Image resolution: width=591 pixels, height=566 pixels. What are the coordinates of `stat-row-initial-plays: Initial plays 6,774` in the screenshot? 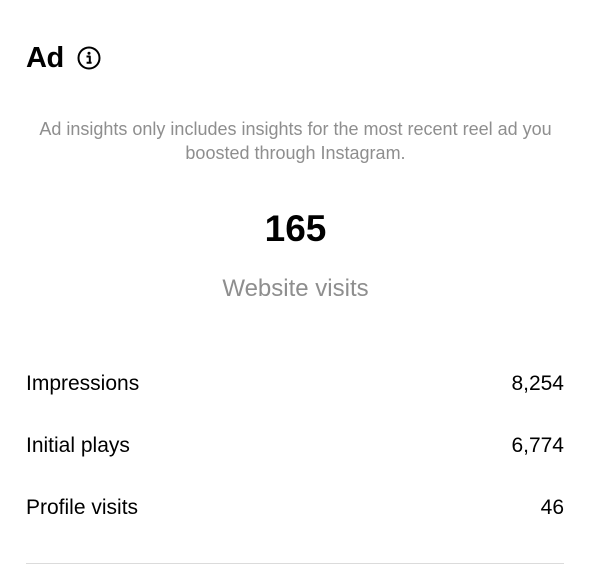 It's located at (295, 460).